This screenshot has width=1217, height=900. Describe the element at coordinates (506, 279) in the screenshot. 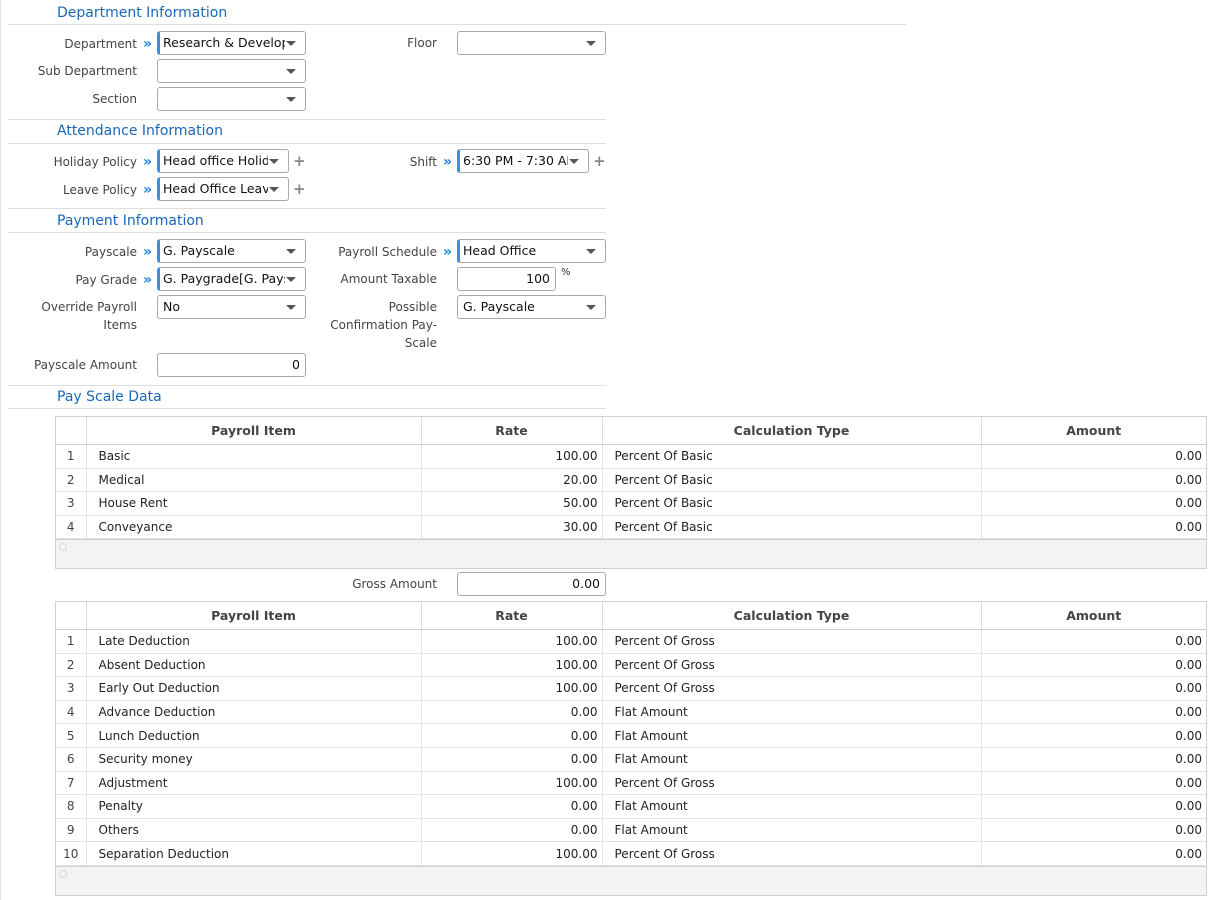

I see `amount-taxable-input: 100` at that location.